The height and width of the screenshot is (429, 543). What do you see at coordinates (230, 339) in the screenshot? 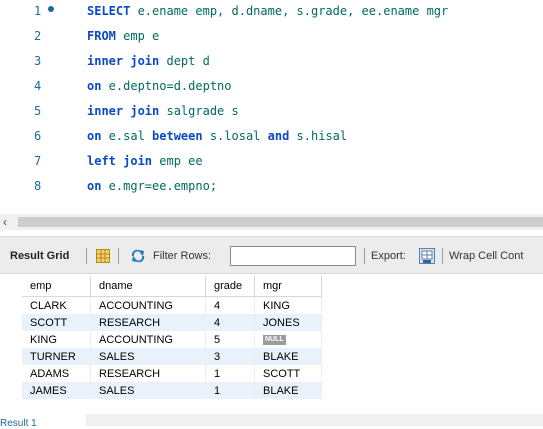
I see `table-cell-grade: 5` at bounding box center [230, 339].